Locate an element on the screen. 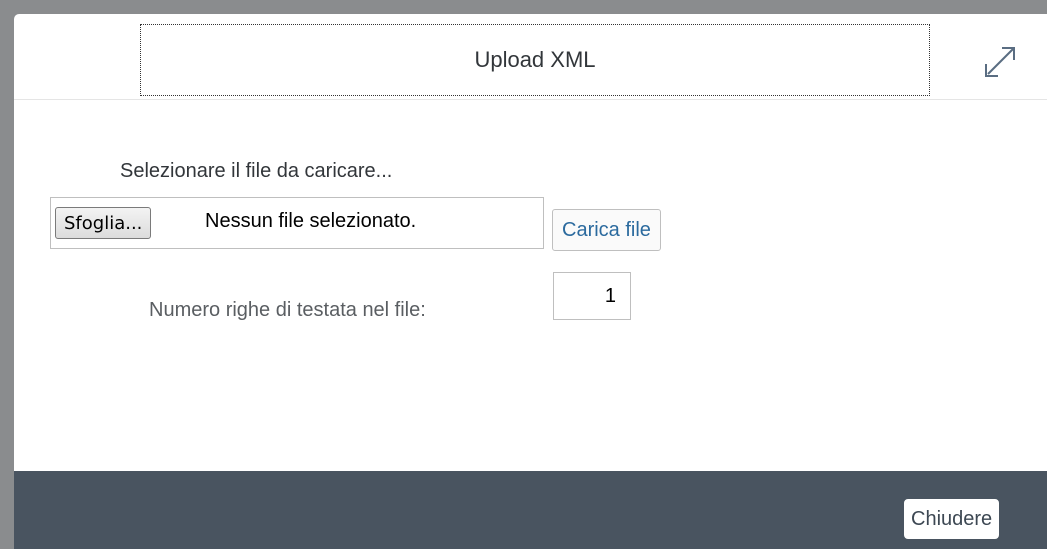 The height and width of the screenshot is (549, 1047). expand-button is located at coordinates (1000, 62).